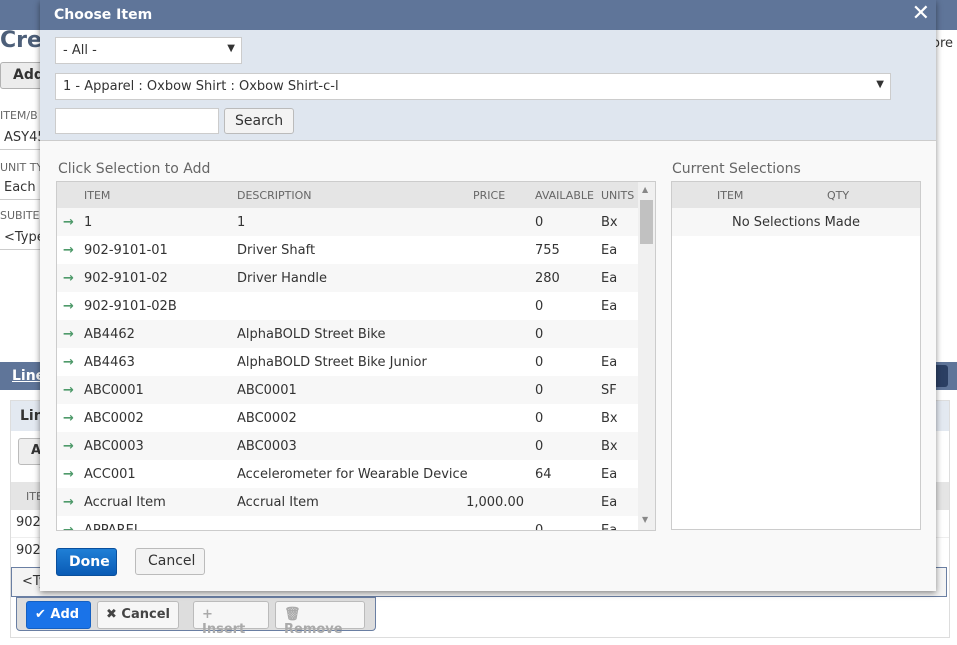 The height and width of the screenshot is (645, 957). I want to click on item-name: ABC0002, so click(114, 418).